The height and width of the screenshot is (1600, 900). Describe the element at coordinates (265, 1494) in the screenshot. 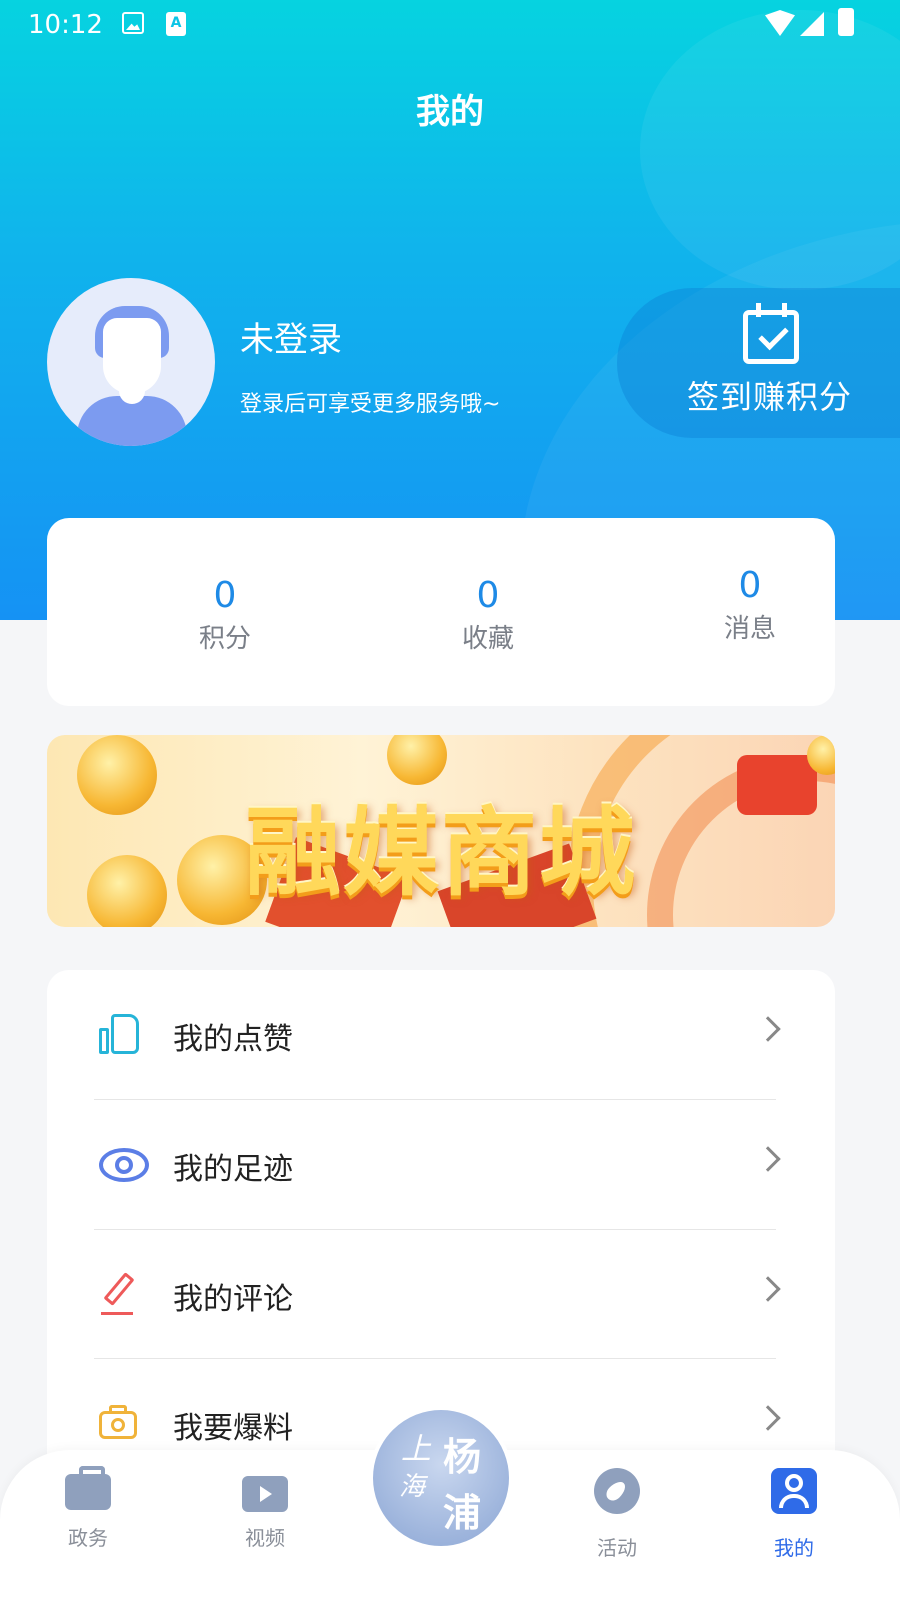

I see `tv-icon` at that location.